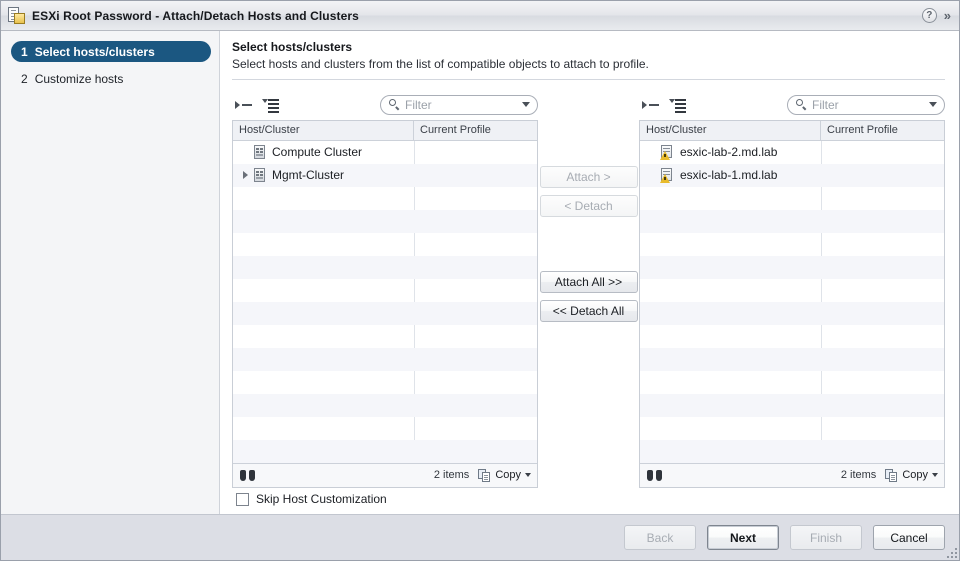 The width and height of the screenshot is (960, 561). I want to click on skip-host-customization-row: Skip Host Customization, so click(588, 499).